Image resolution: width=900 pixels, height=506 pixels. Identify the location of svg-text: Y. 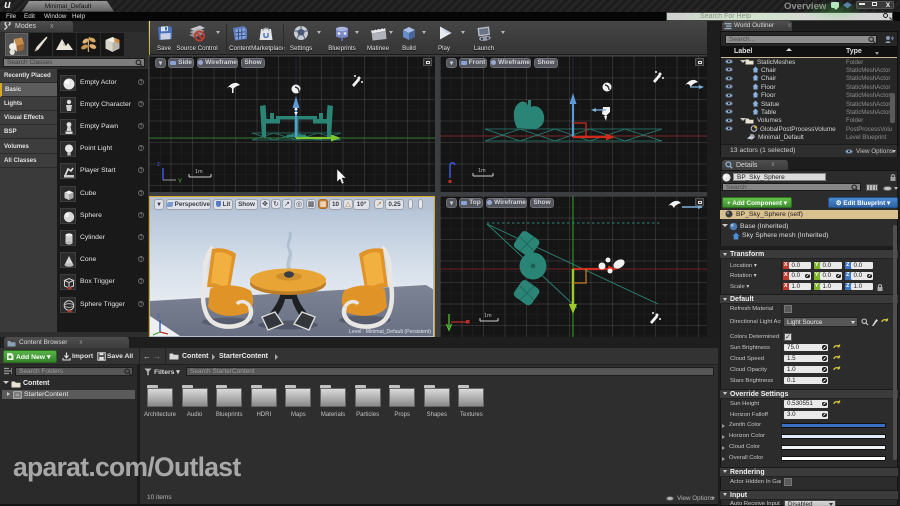
(180, 182).